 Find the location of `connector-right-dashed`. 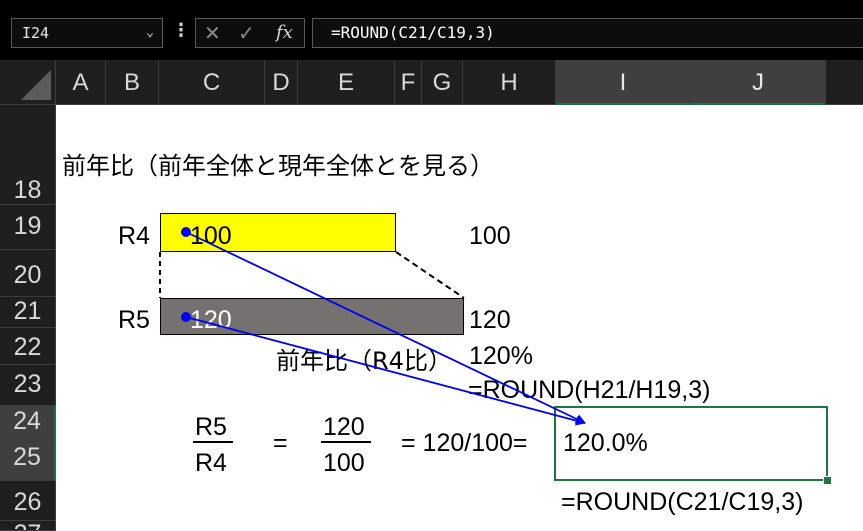

connector-right-dashed is located at coordinates (430, 275).